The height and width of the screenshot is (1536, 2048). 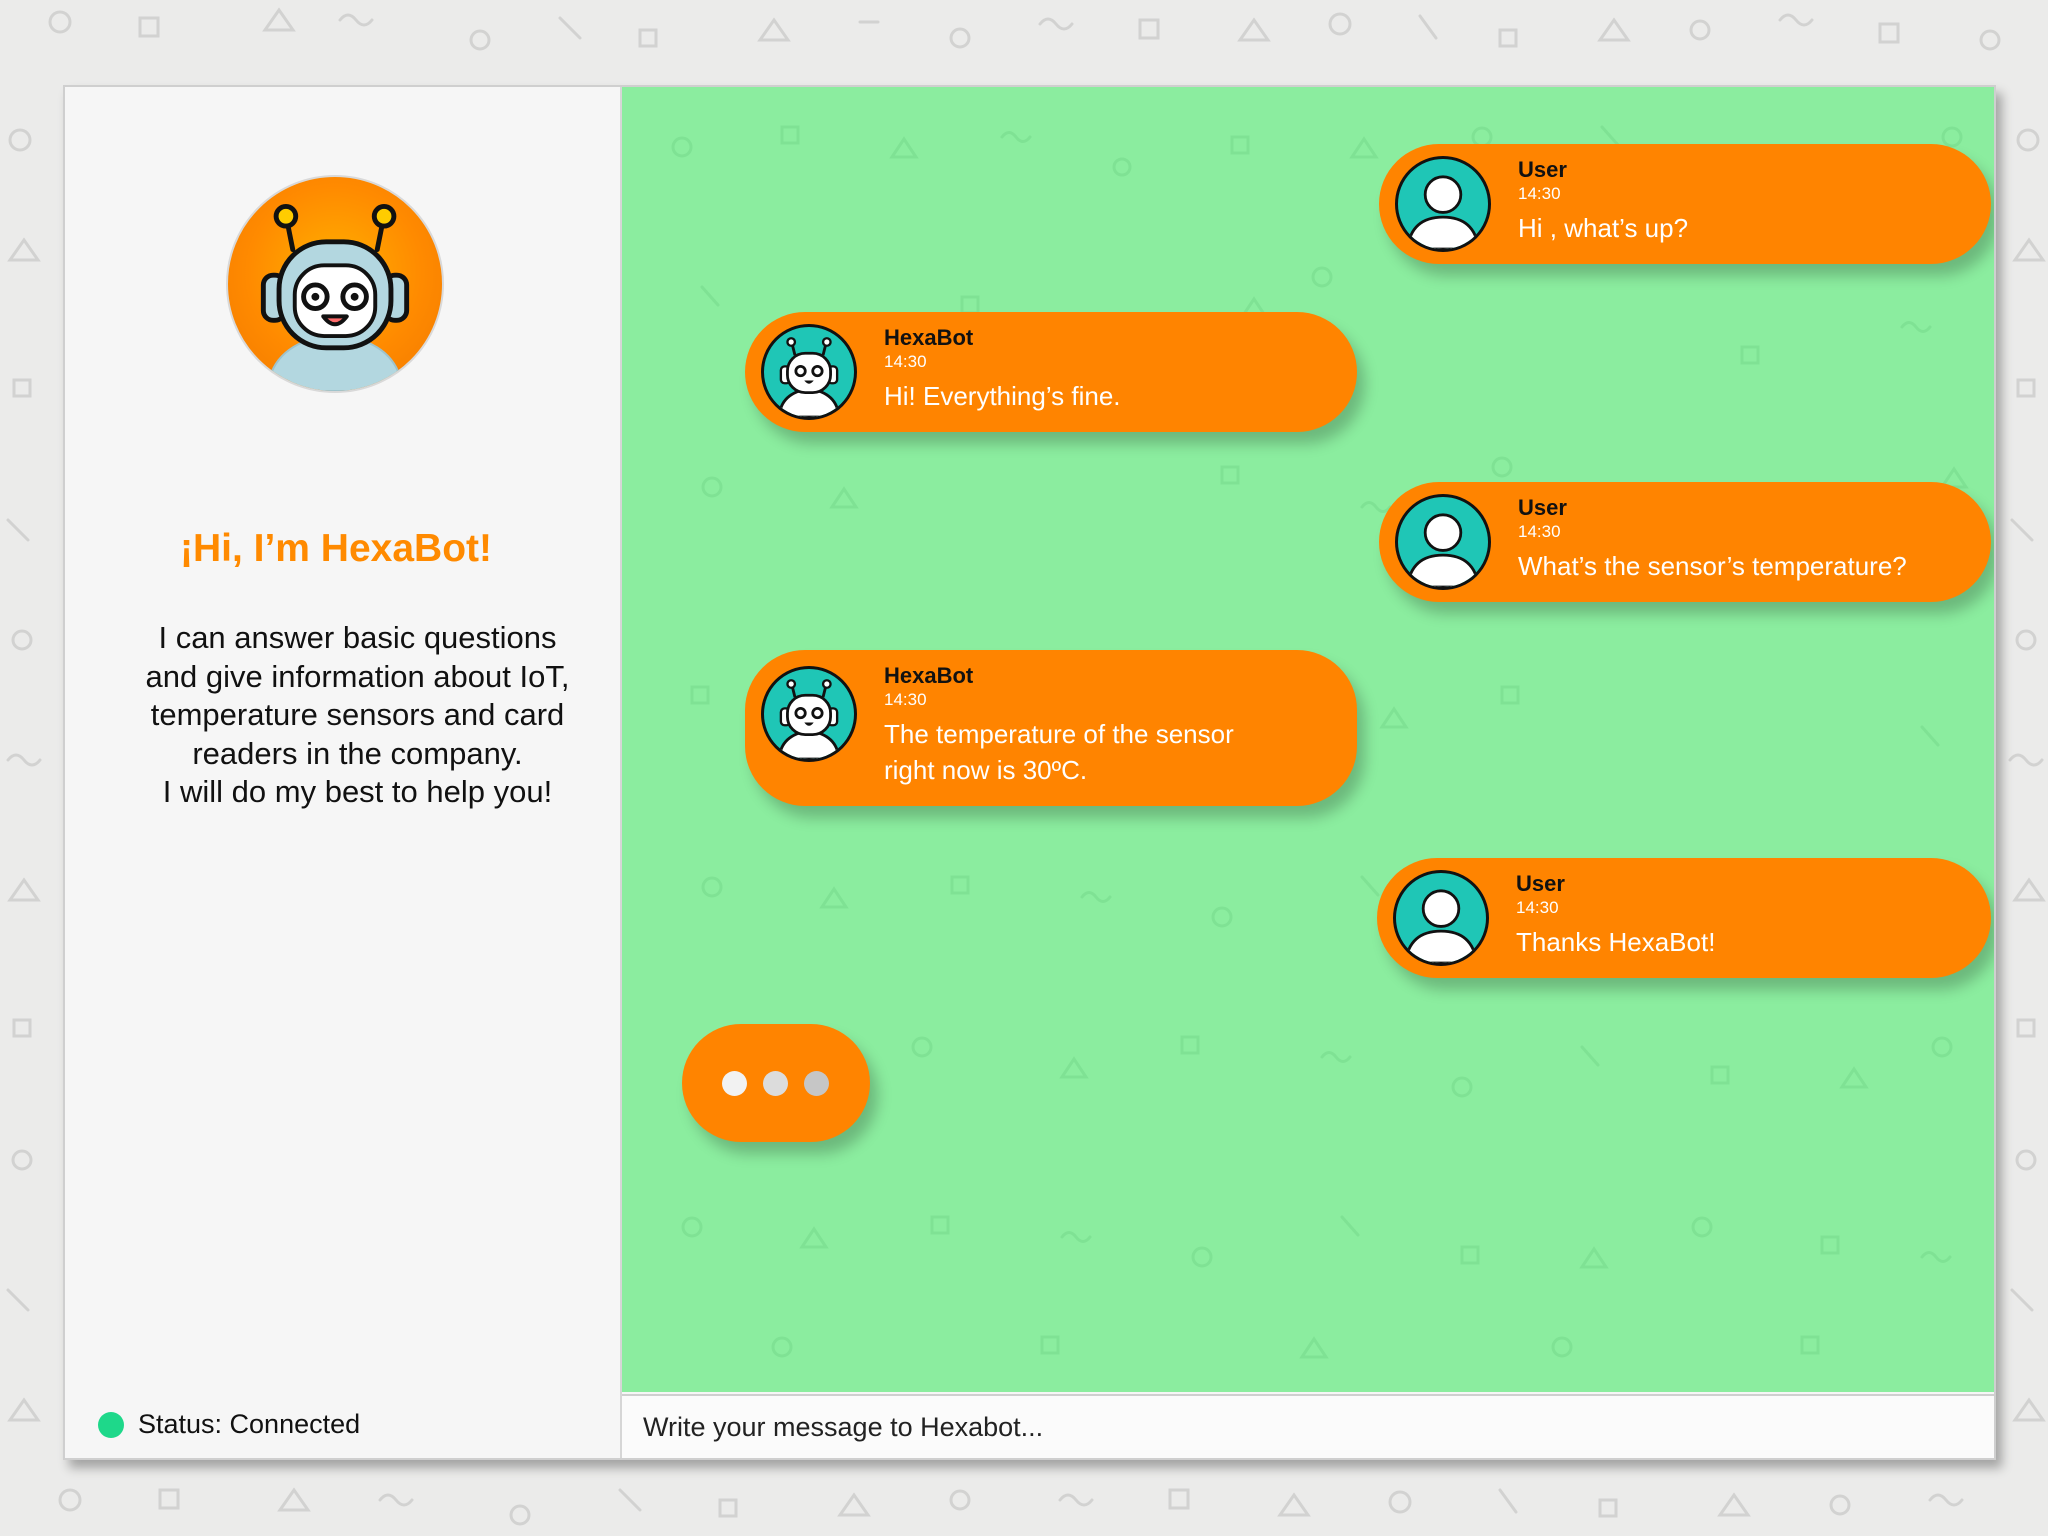 I want to click on intro-line: I can answer basic questions, so click(x=357, y=637).